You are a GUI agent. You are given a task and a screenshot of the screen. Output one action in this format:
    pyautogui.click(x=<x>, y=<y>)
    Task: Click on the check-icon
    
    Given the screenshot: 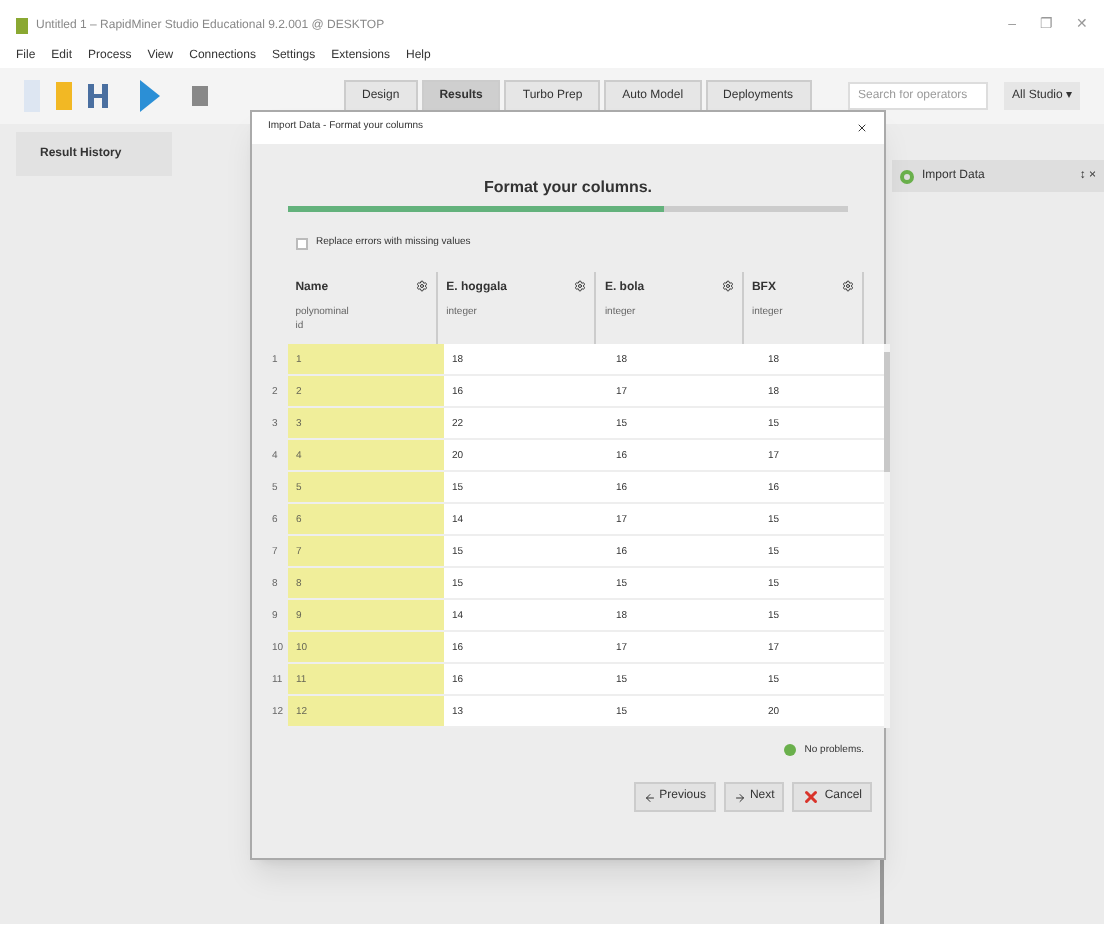 What is the action you would take?
    pyautogui.click(x=790, y=750)
    